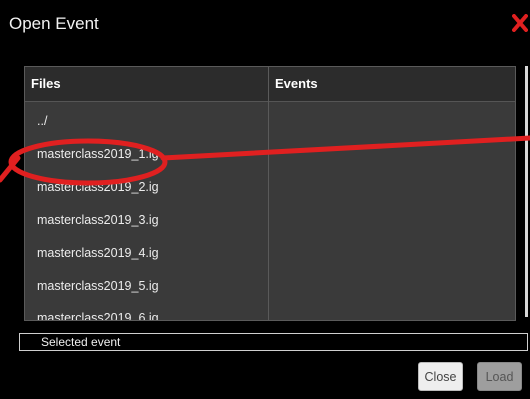 The height and width of the screenshot is (399, 530). Describe the element at coordinates (46, 83) in the screenshot. I see `files-column-header: Files` at that location.